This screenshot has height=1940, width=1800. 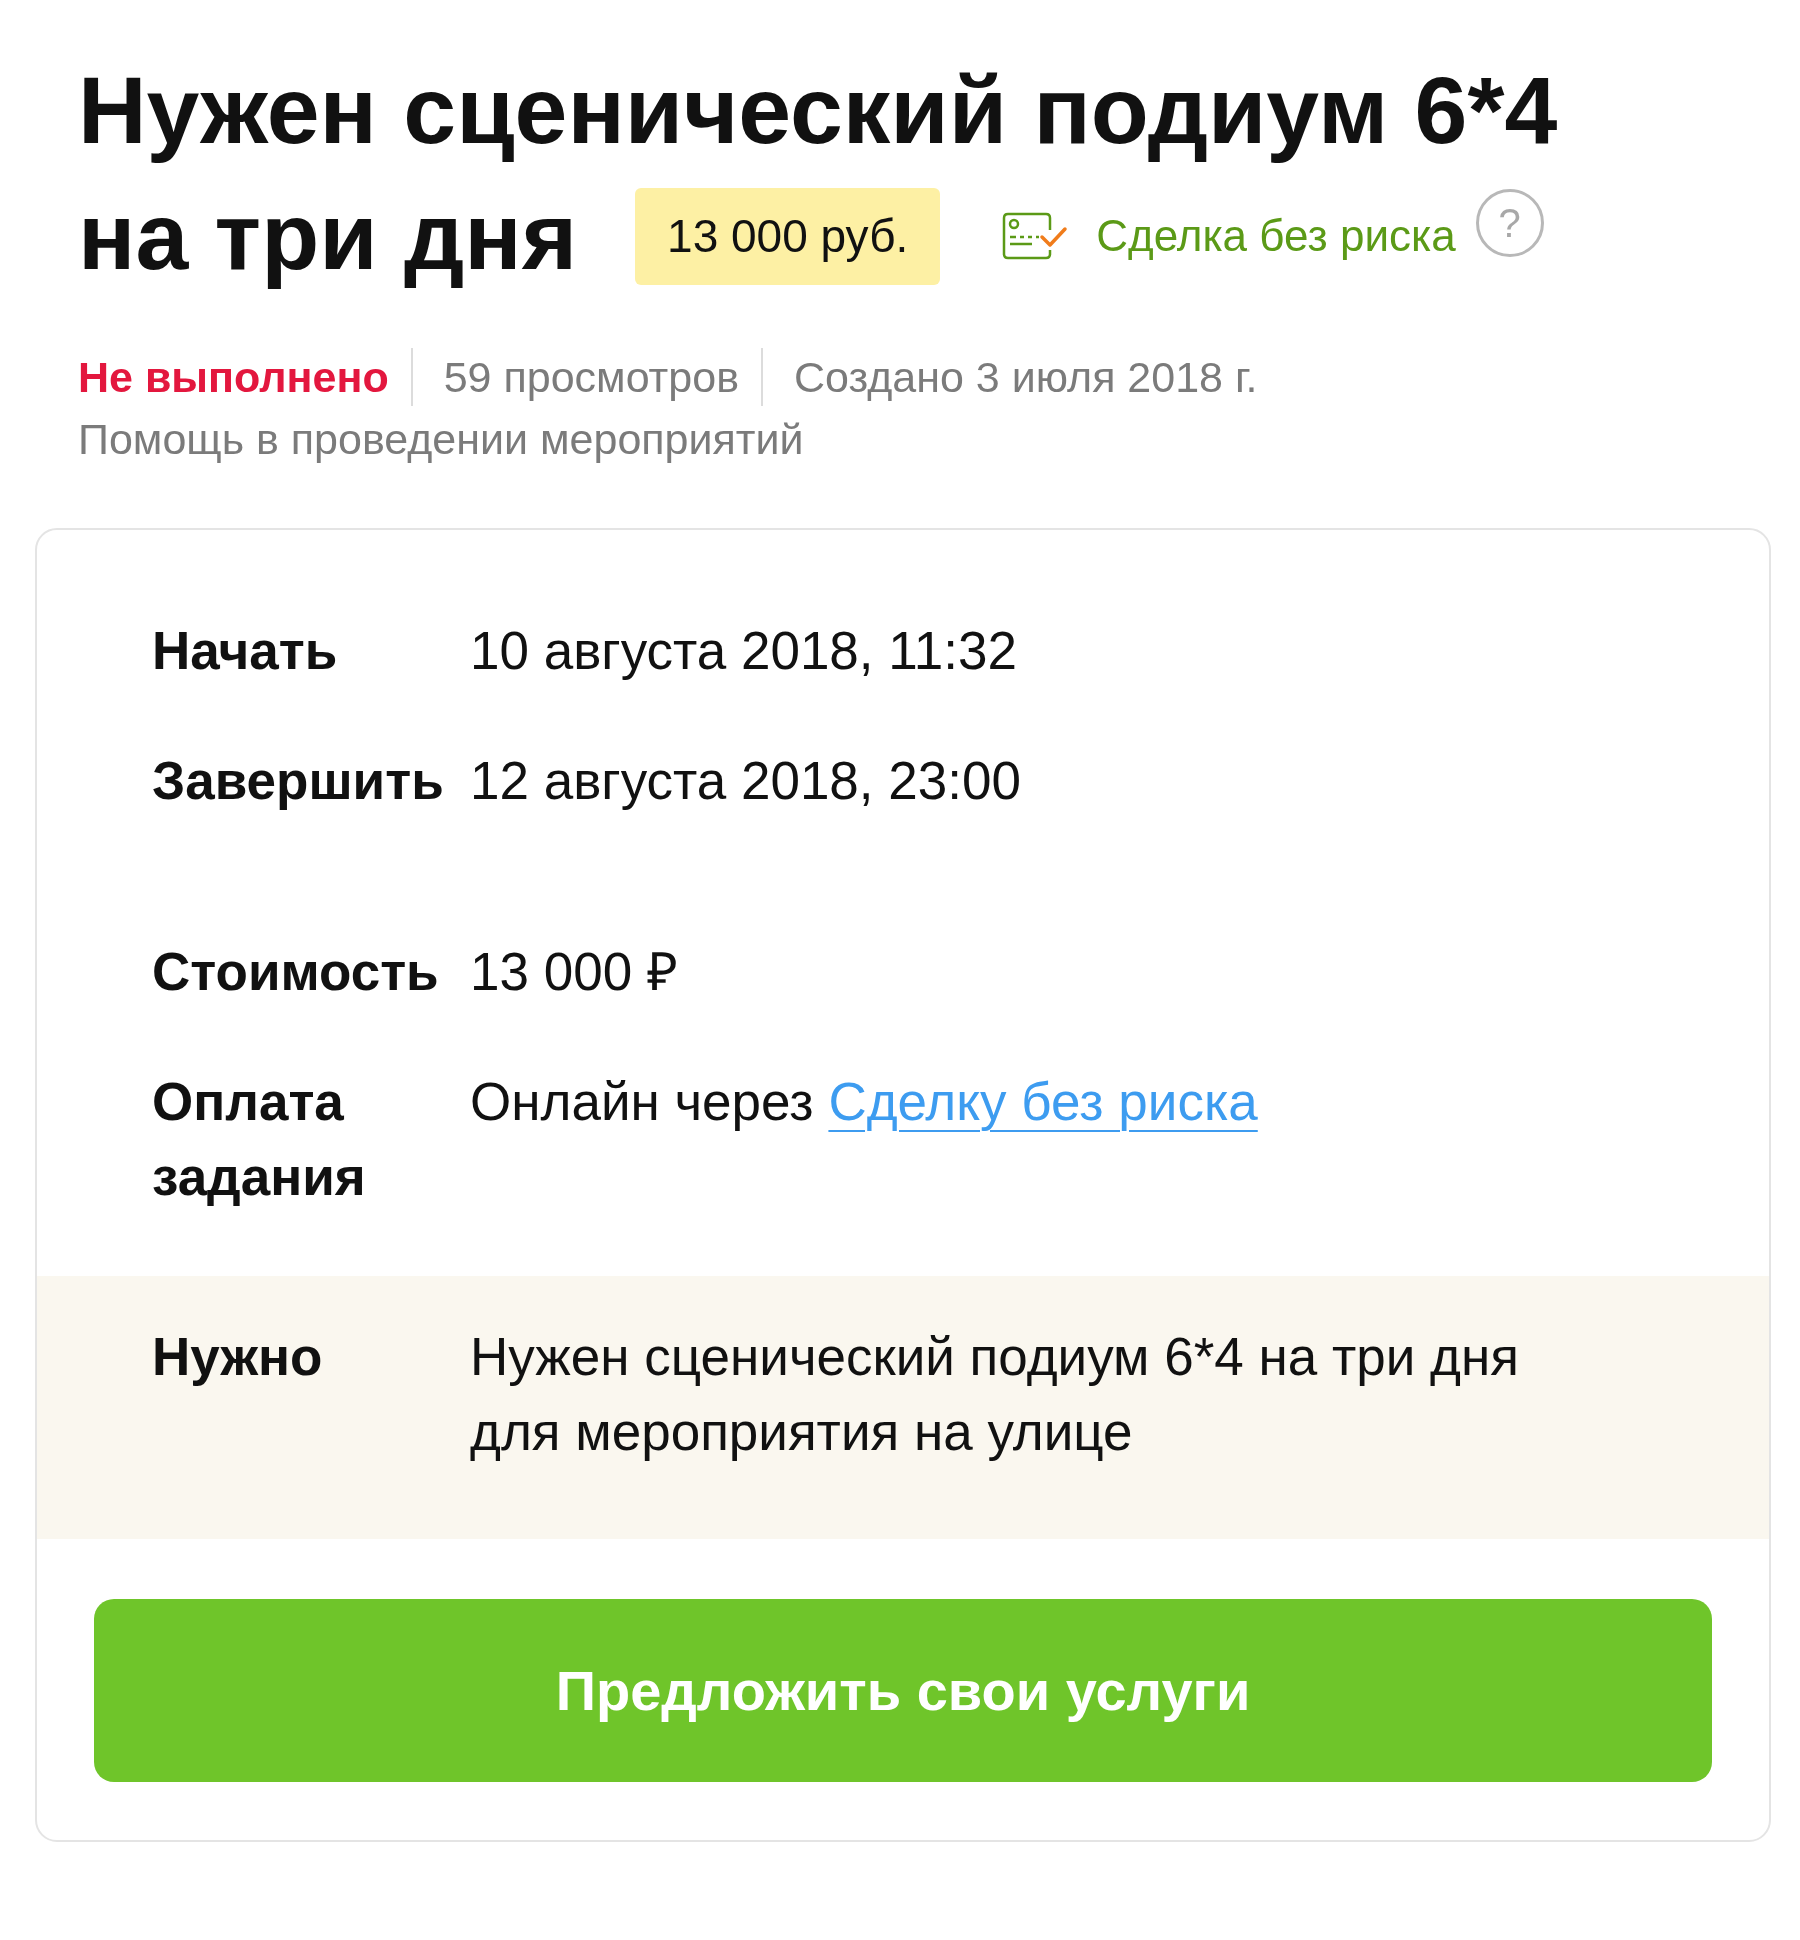 What do you see at coordinates (1026, 377) in the screenshot?
I see `created-date: Создано 3 июля 2018 г.` at bounding box center [1026, 377].